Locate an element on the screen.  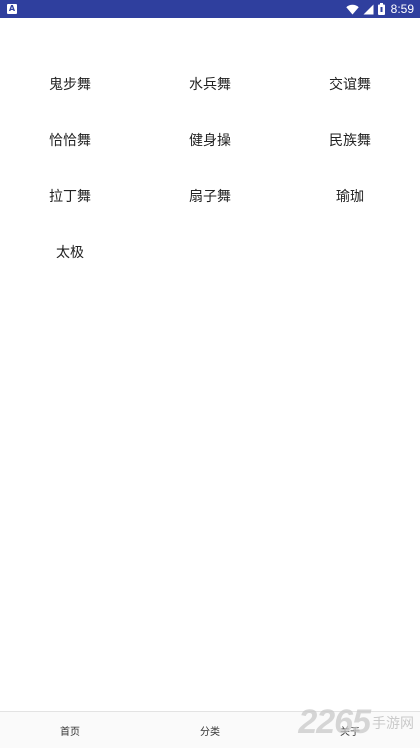
category-item-qiaqiawu: 恰恰舞 is located at coordinates (70, 140).